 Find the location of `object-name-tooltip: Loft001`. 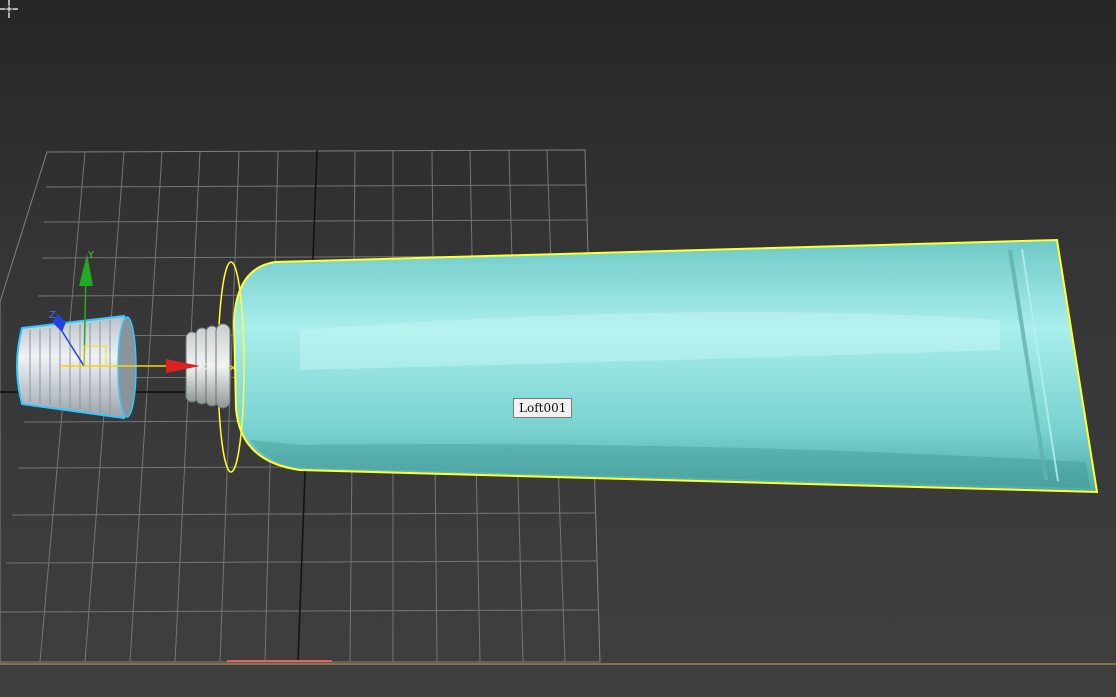

object-name-tooltip: Loft001 is located at coordinates (543, 408).